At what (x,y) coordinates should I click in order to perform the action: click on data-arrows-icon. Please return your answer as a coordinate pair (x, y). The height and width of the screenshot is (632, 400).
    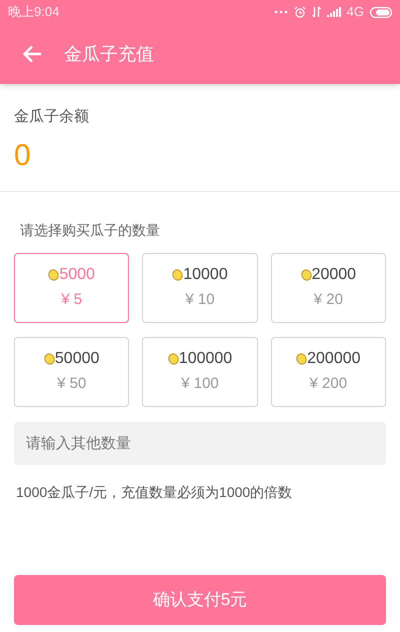
    Looking at the image, I should click on (316, 12).